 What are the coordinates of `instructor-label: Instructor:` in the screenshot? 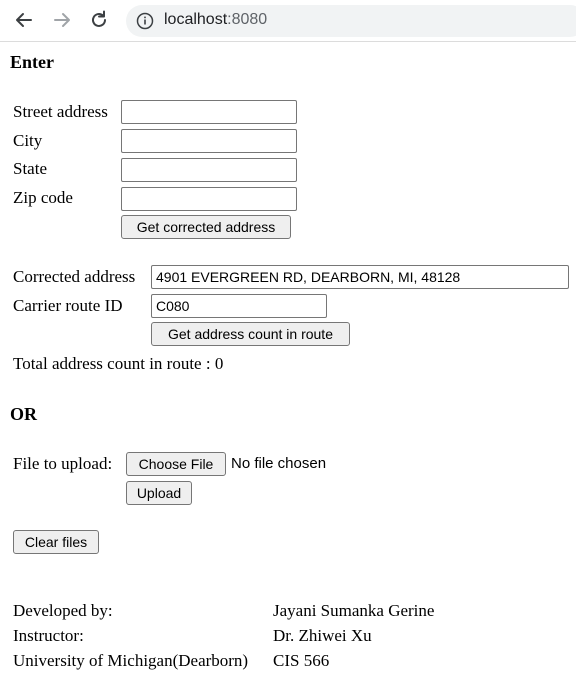 It's located at (48, 635).